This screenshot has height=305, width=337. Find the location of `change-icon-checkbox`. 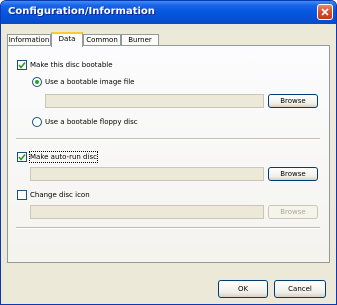

change-icon-checkbox is located at coordinates (22, 195).